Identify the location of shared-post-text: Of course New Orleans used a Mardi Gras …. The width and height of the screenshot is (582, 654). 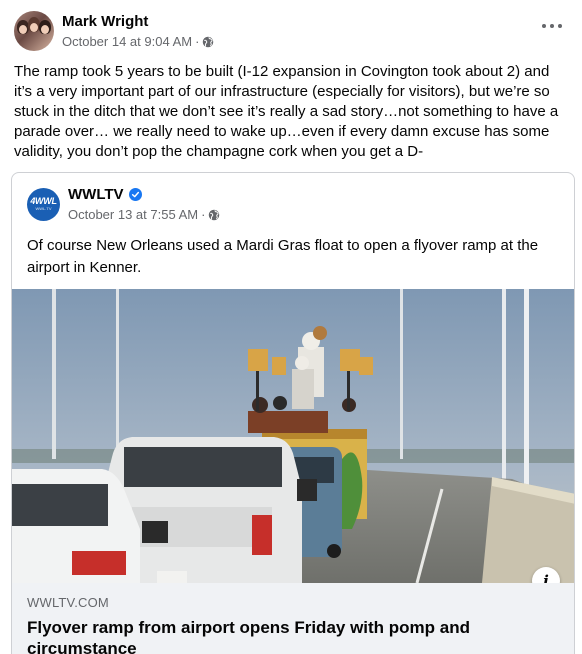
(283, 256).